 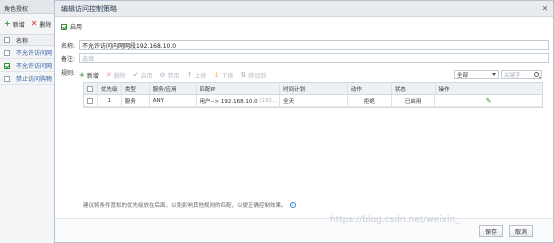 I want to click on panel-toolbar: + 新增 ✕ 删除, so click(x=30, y=24).